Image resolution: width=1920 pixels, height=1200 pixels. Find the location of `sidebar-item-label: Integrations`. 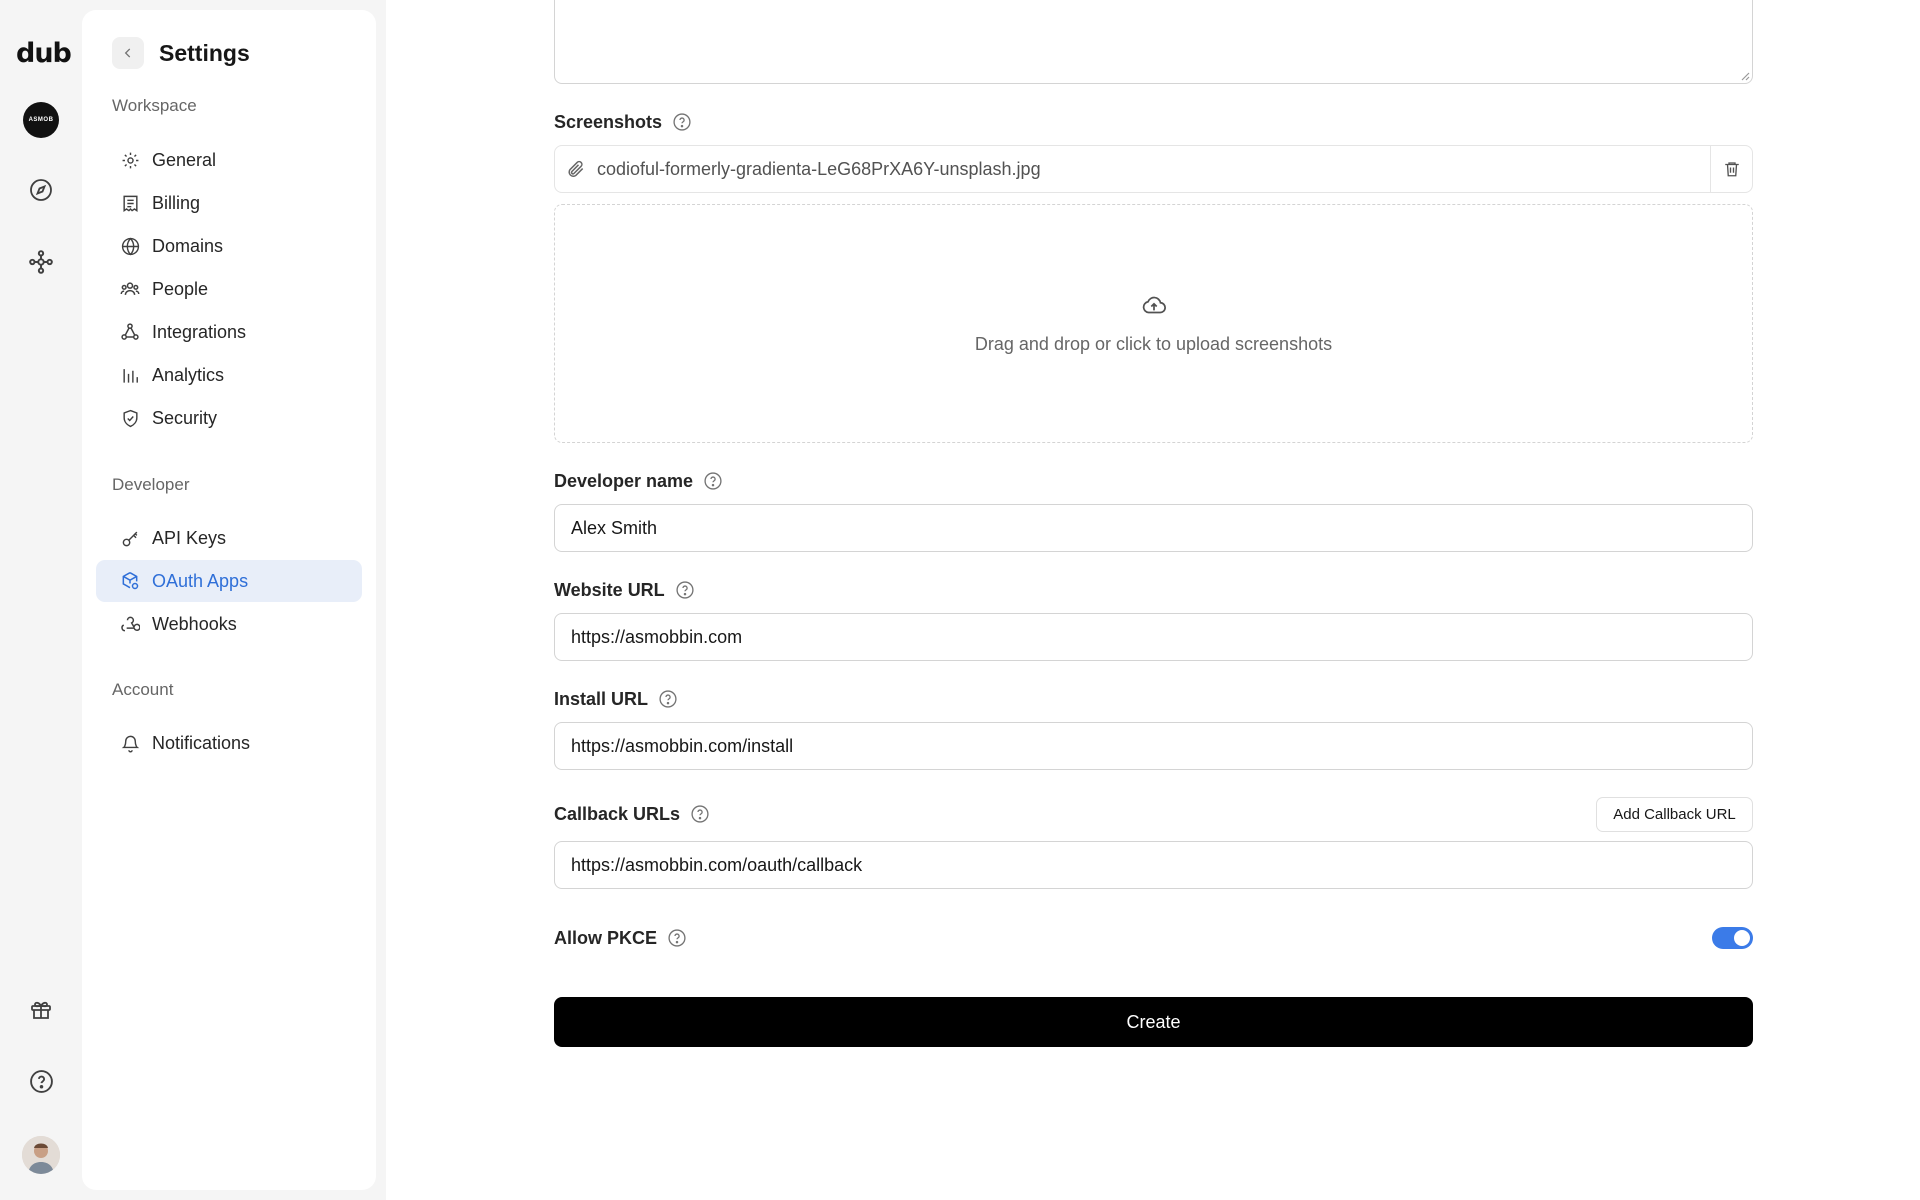

sidebar-item-label: Integrations is located at coordinates (199, 331).